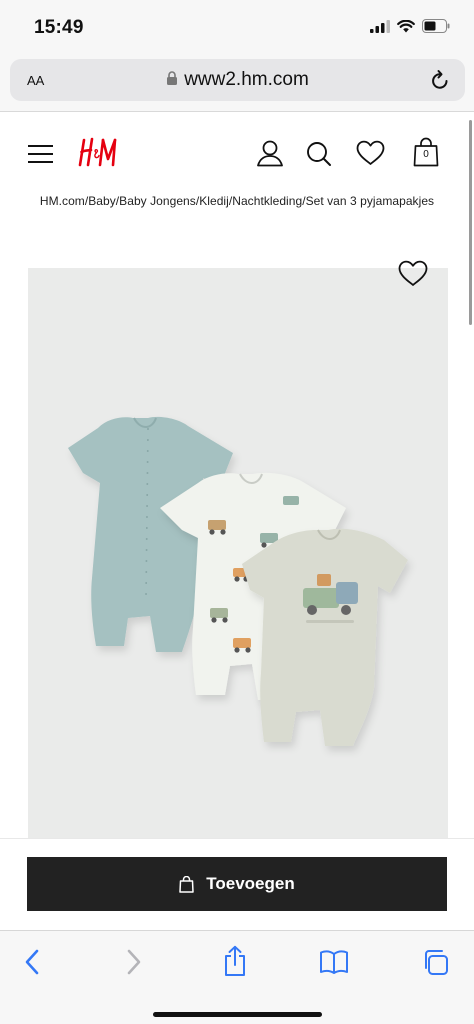 The height and width of the screenshot is (1024, 474). I want to click on forward-icon, so click(134, 962).